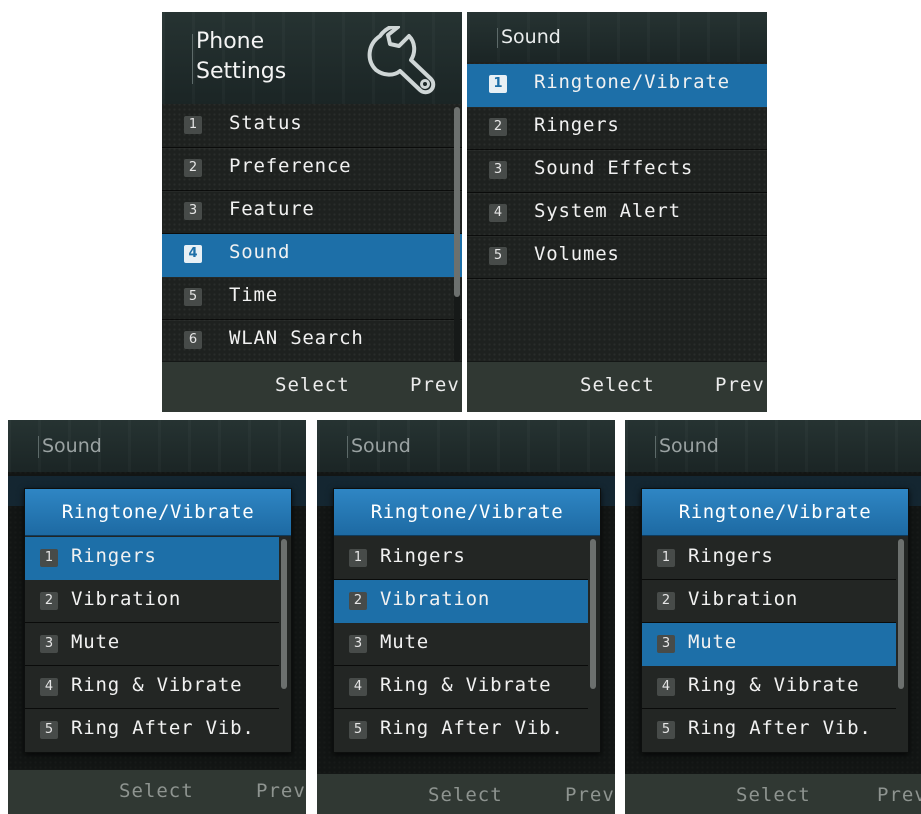  Describe the element at coordinates (253, 295) in the screenshot. I see `item-label: Time` at that location.